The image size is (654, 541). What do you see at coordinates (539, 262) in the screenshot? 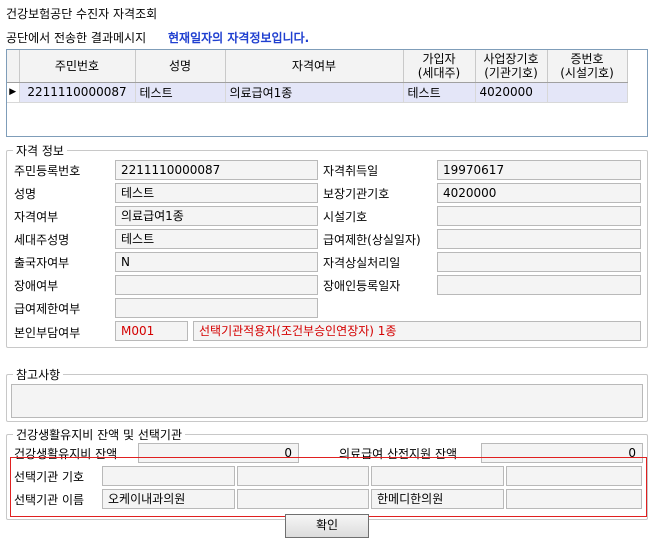
I see `loss-date-field` at bounding box center [539, 262].